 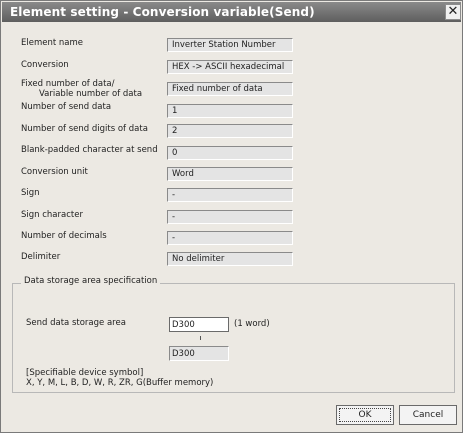 I want to click on sign-character-label: Sign character, so click(x=52, y=215).